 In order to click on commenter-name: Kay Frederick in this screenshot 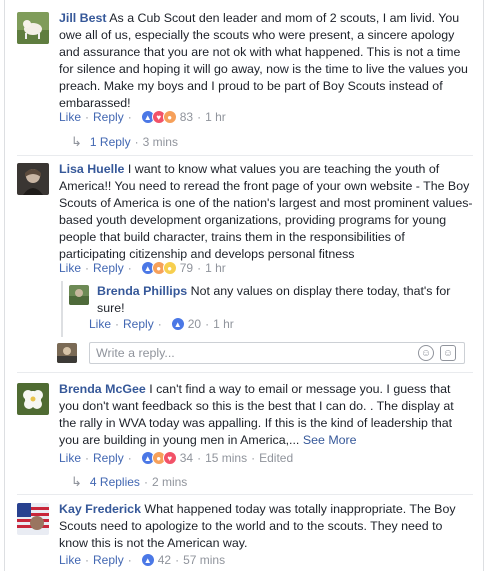, I will do `click(100, 509)`.